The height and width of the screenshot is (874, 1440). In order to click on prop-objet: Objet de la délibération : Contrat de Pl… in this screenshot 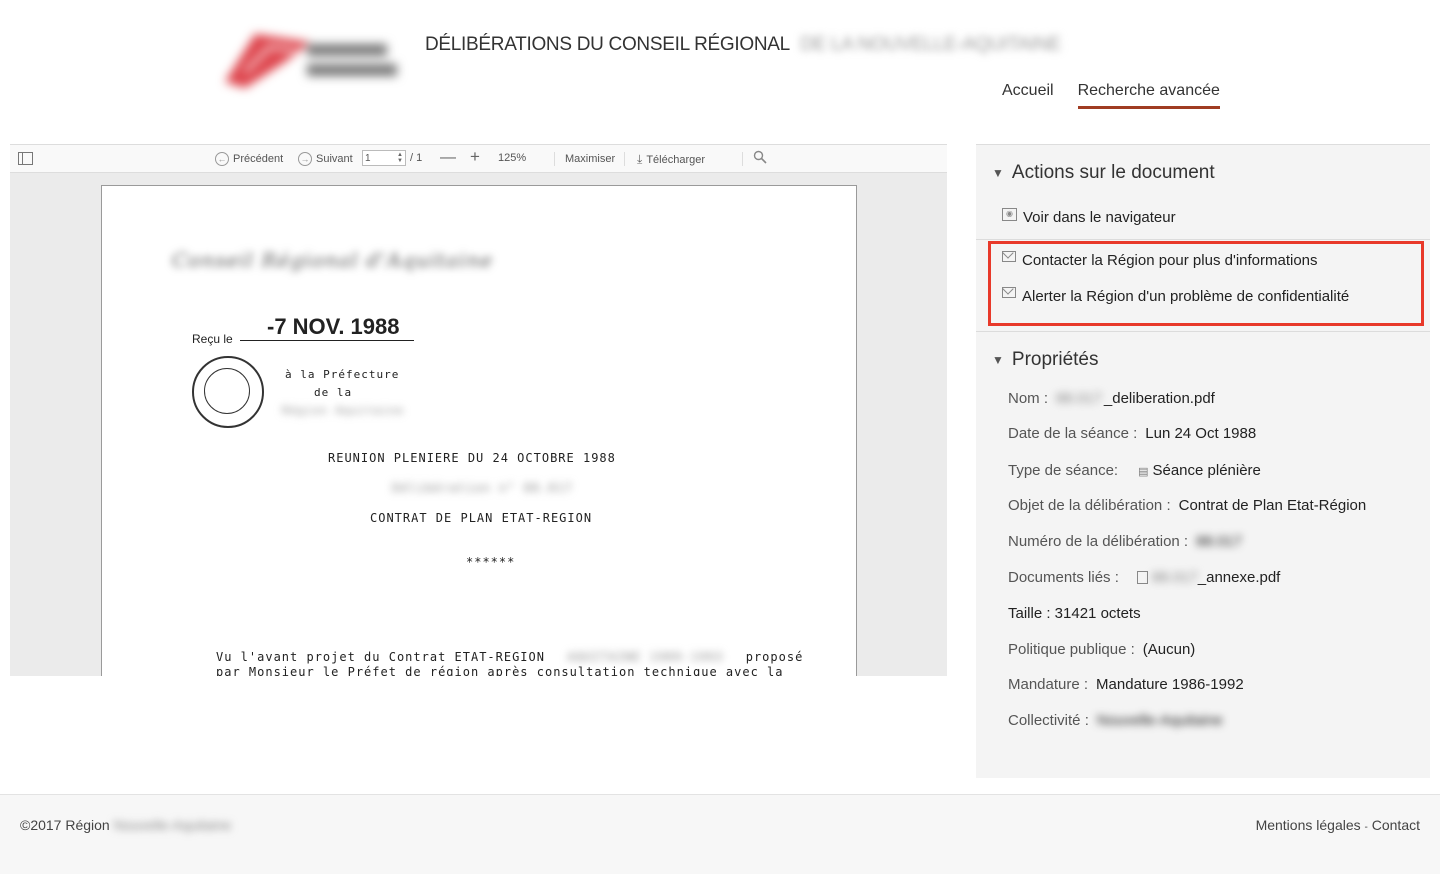, I will do `click(1187, 505)`.